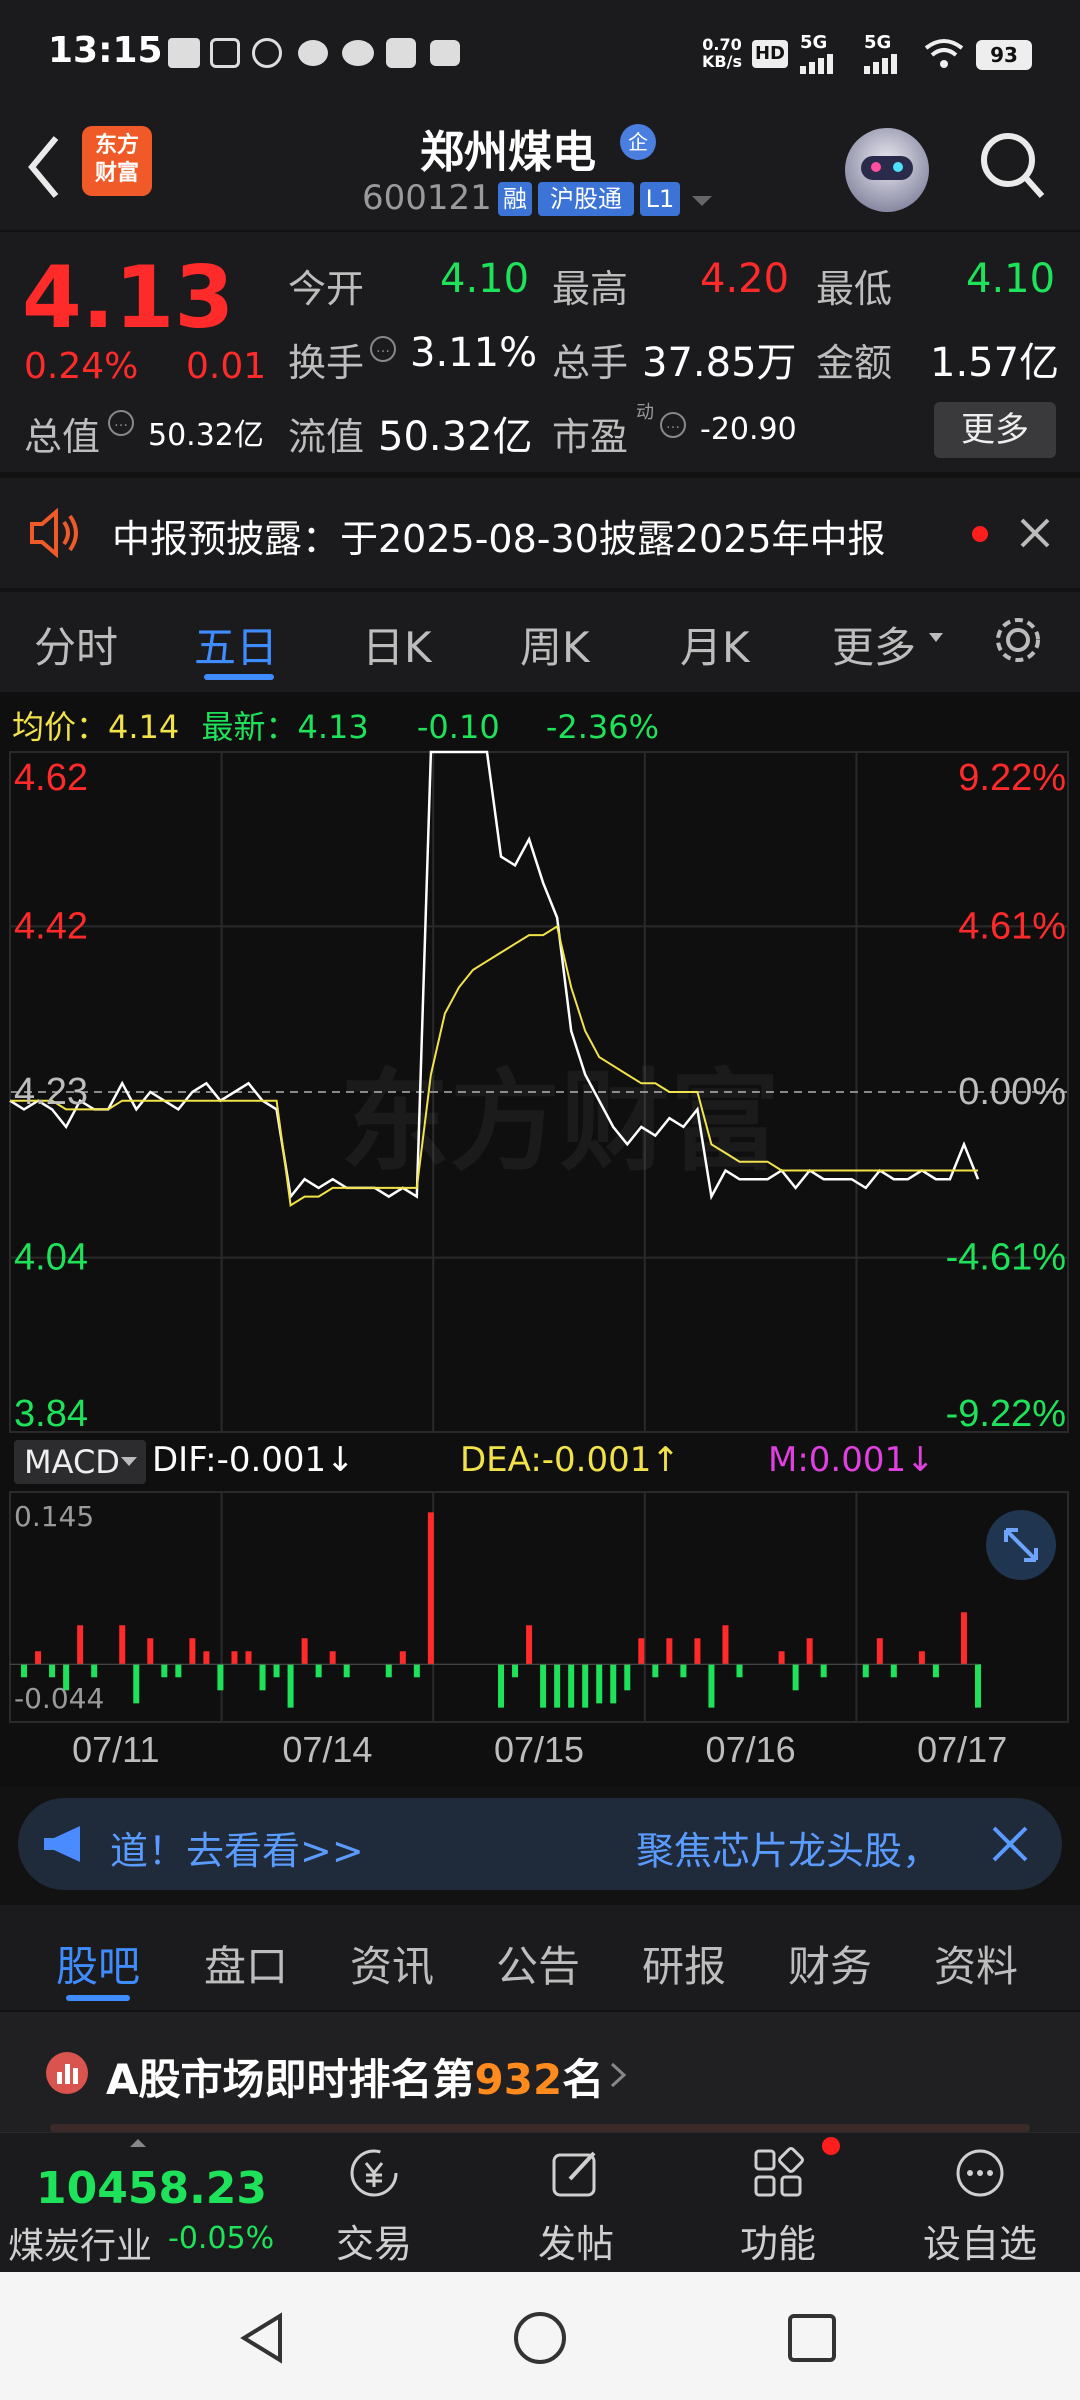 Image resolution: width=1080 pixels, height=2400 pixels. What do you see at coordinates (138, 2143) in the screenshot?
I see `up-caret-icon` at bounding box center [138, 2143].